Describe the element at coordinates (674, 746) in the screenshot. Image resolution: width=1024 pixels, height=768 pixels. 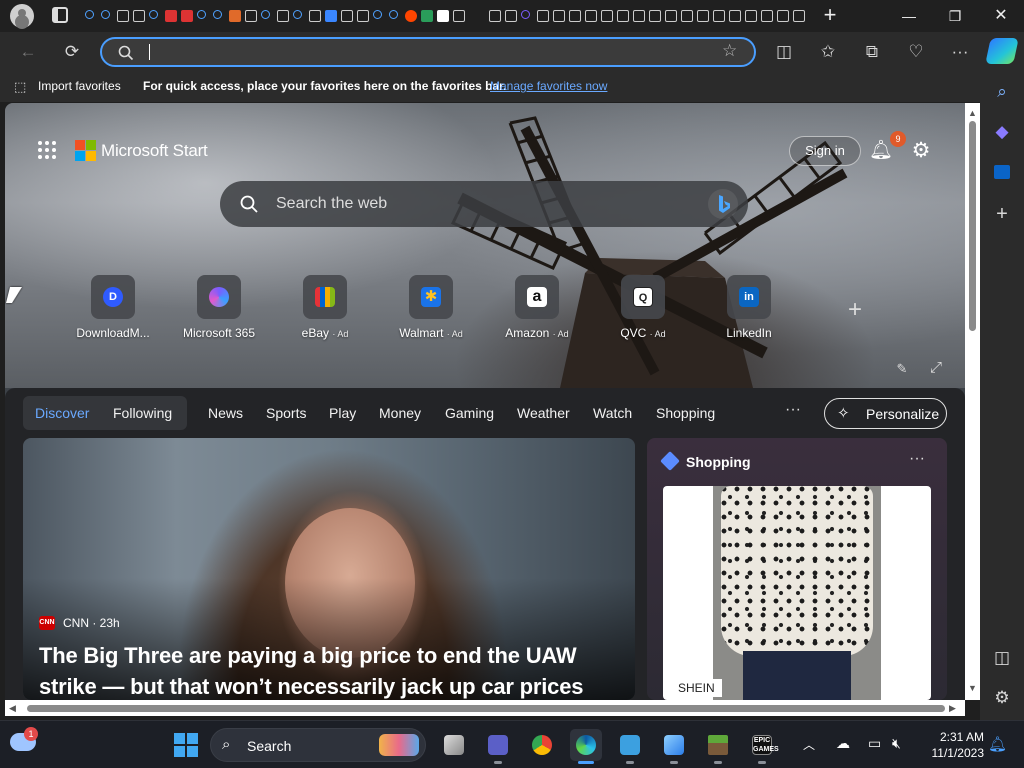
I see `disk-app-icon` at that location.